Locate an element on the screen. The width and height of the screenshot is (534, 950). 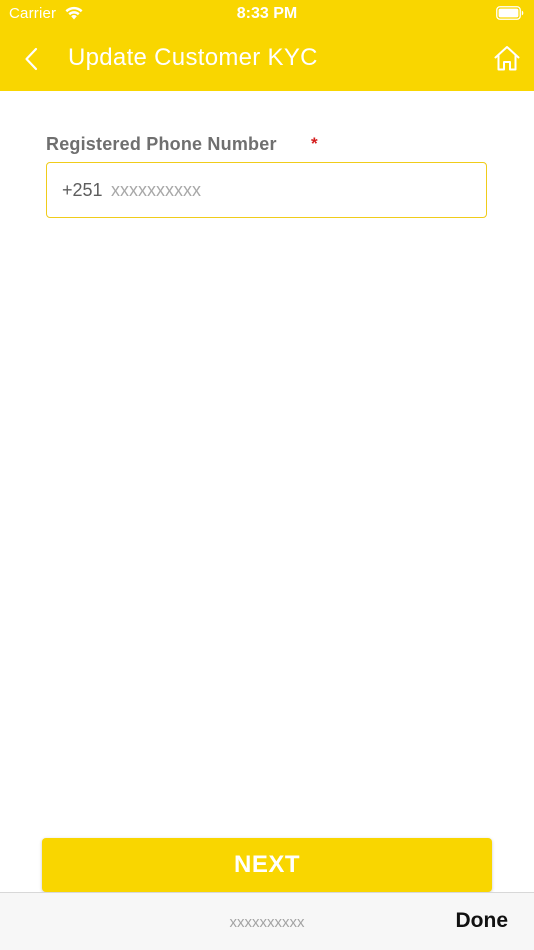
next-button: NEXT is located at coordinates (267, 865).